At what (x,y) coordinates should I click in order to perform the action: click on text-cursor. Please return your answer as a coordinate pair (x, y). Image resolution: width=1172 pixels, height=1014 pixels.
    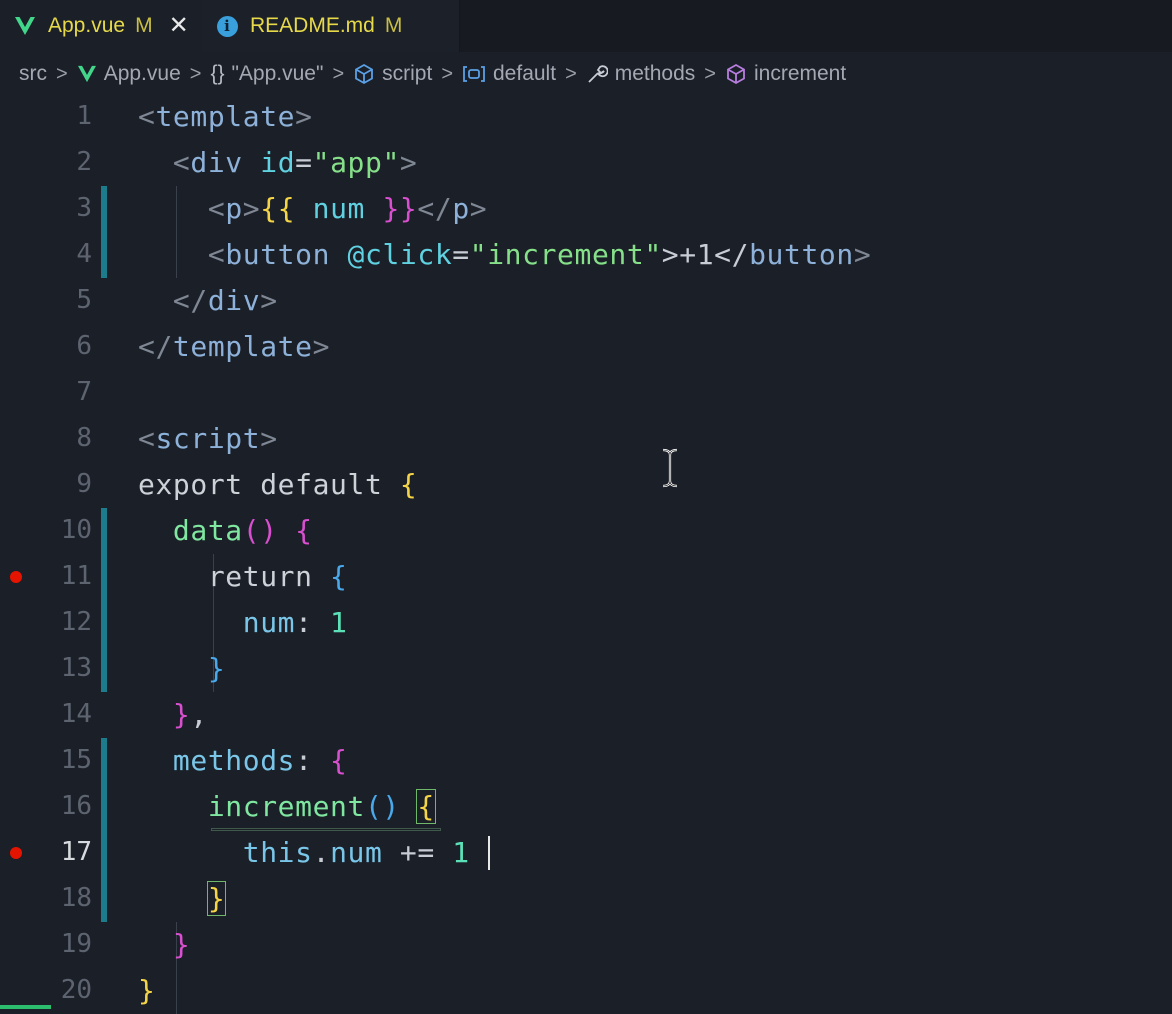
    Looking at the image, I should click on (489, 853).